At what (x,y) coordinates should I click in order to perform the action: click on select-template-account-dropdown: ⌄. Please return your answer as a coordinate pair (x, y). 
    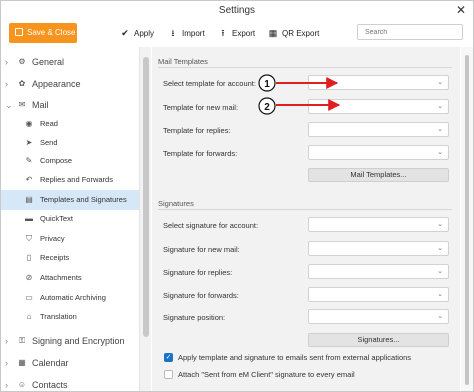
    Looking at the image, I should click on (378, 82).